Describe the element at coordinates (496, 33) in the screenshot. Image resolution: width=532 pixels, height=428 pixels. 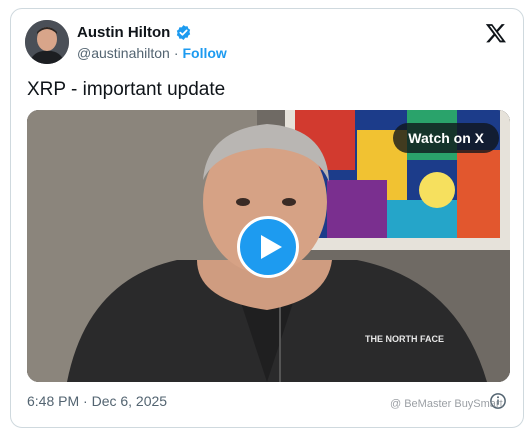
I see `x-logo-icon` at that location.